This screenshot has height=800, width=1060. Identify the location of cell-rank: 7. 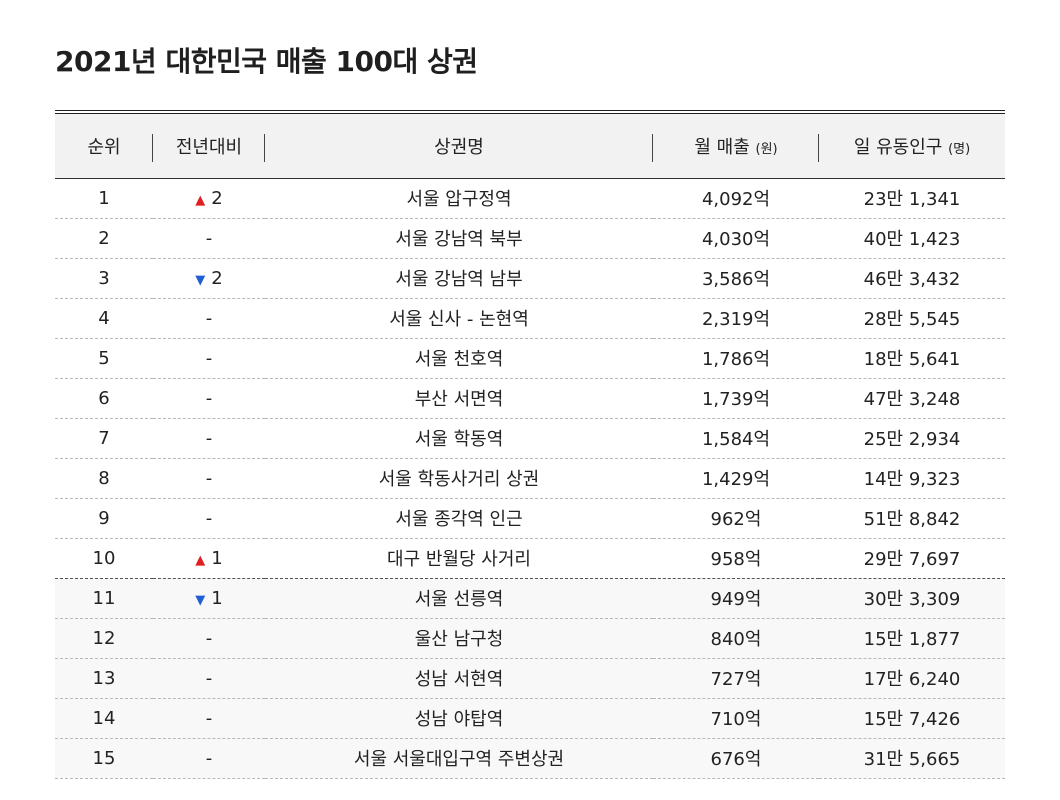
(104, 438).